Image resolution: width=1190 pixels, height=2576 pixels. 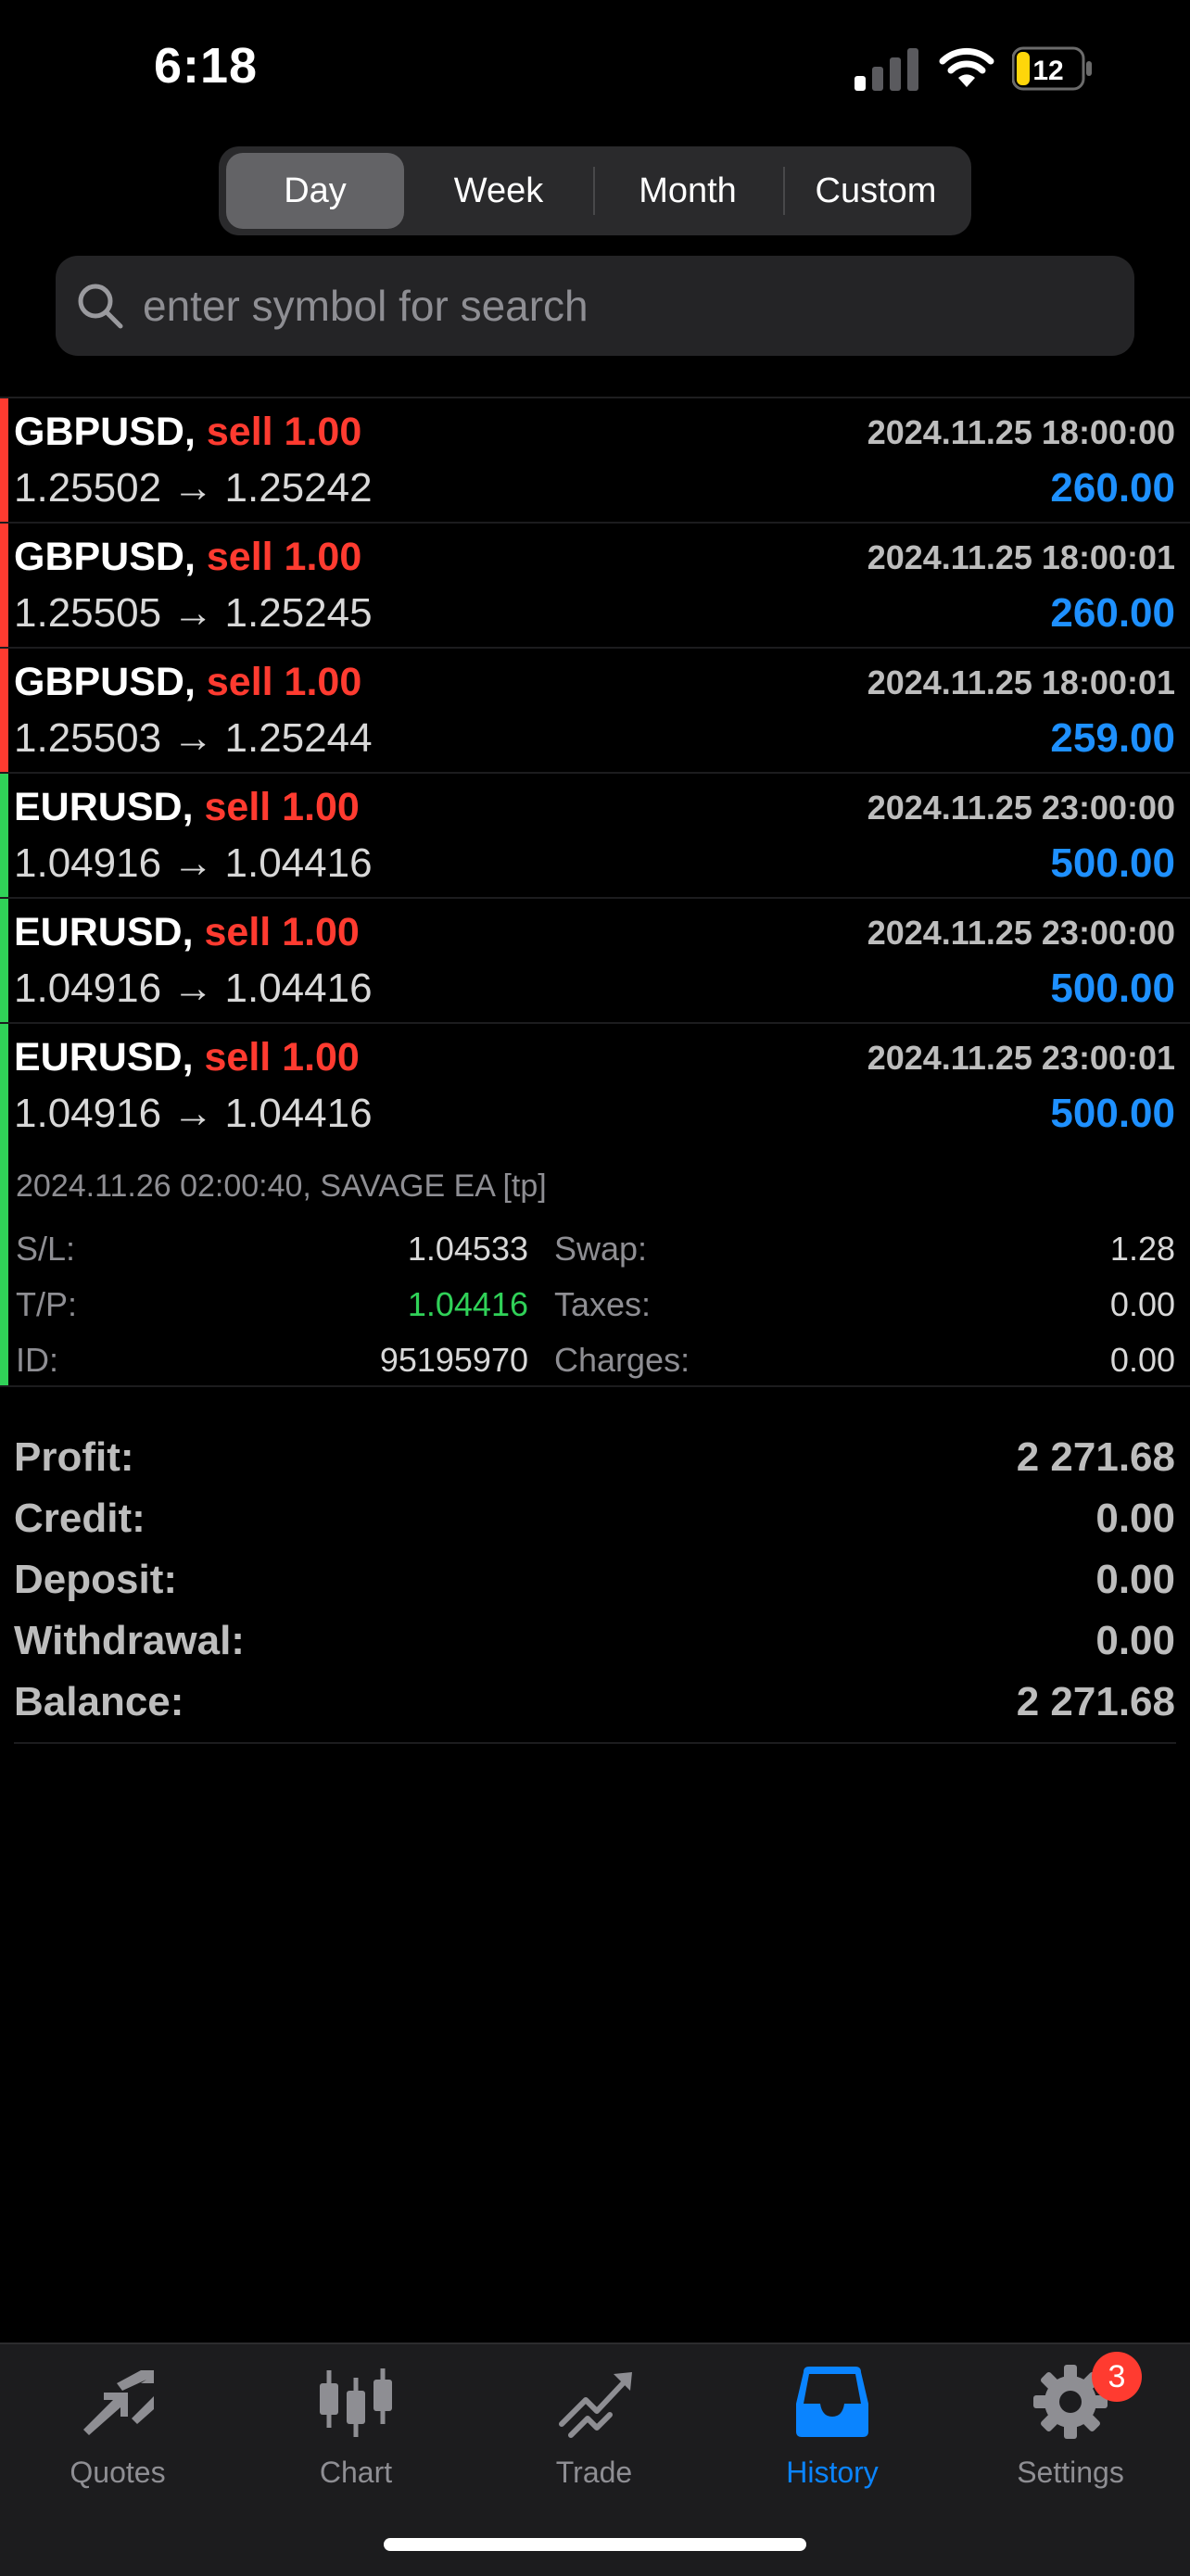 What do you see at coordinates (1117, 2377) in the screenshot?
I see `settings-notification-badge: 3` at bounding box center [1117, 2377].